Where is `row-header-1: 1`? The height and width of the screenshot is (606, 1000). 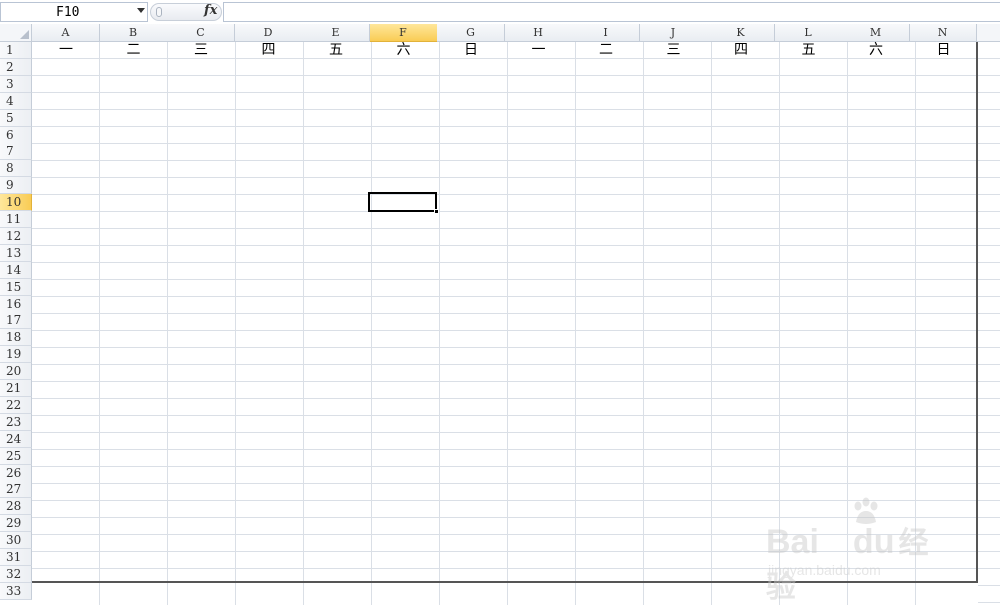
row-header-1: 1 is located at coordinates (16, 50).